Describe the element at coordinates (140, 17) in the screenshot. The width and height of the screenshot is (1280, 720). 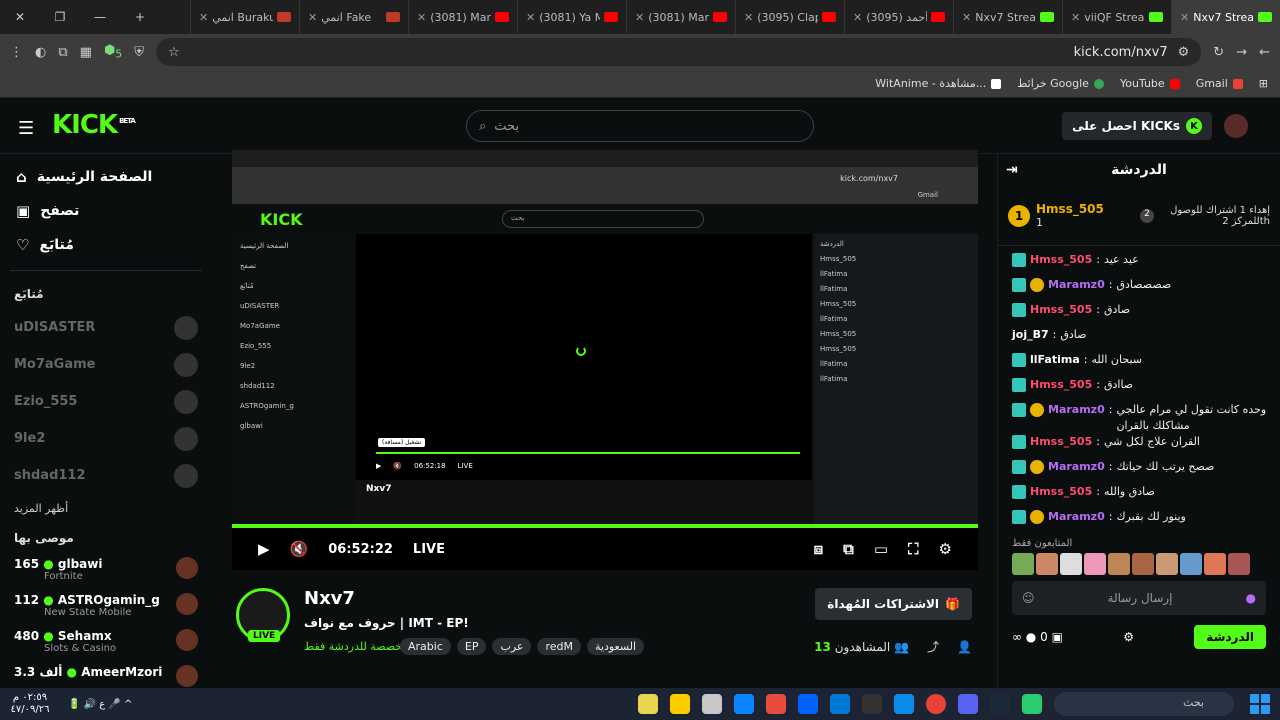
I see `new-tab-icon: +` at that location.